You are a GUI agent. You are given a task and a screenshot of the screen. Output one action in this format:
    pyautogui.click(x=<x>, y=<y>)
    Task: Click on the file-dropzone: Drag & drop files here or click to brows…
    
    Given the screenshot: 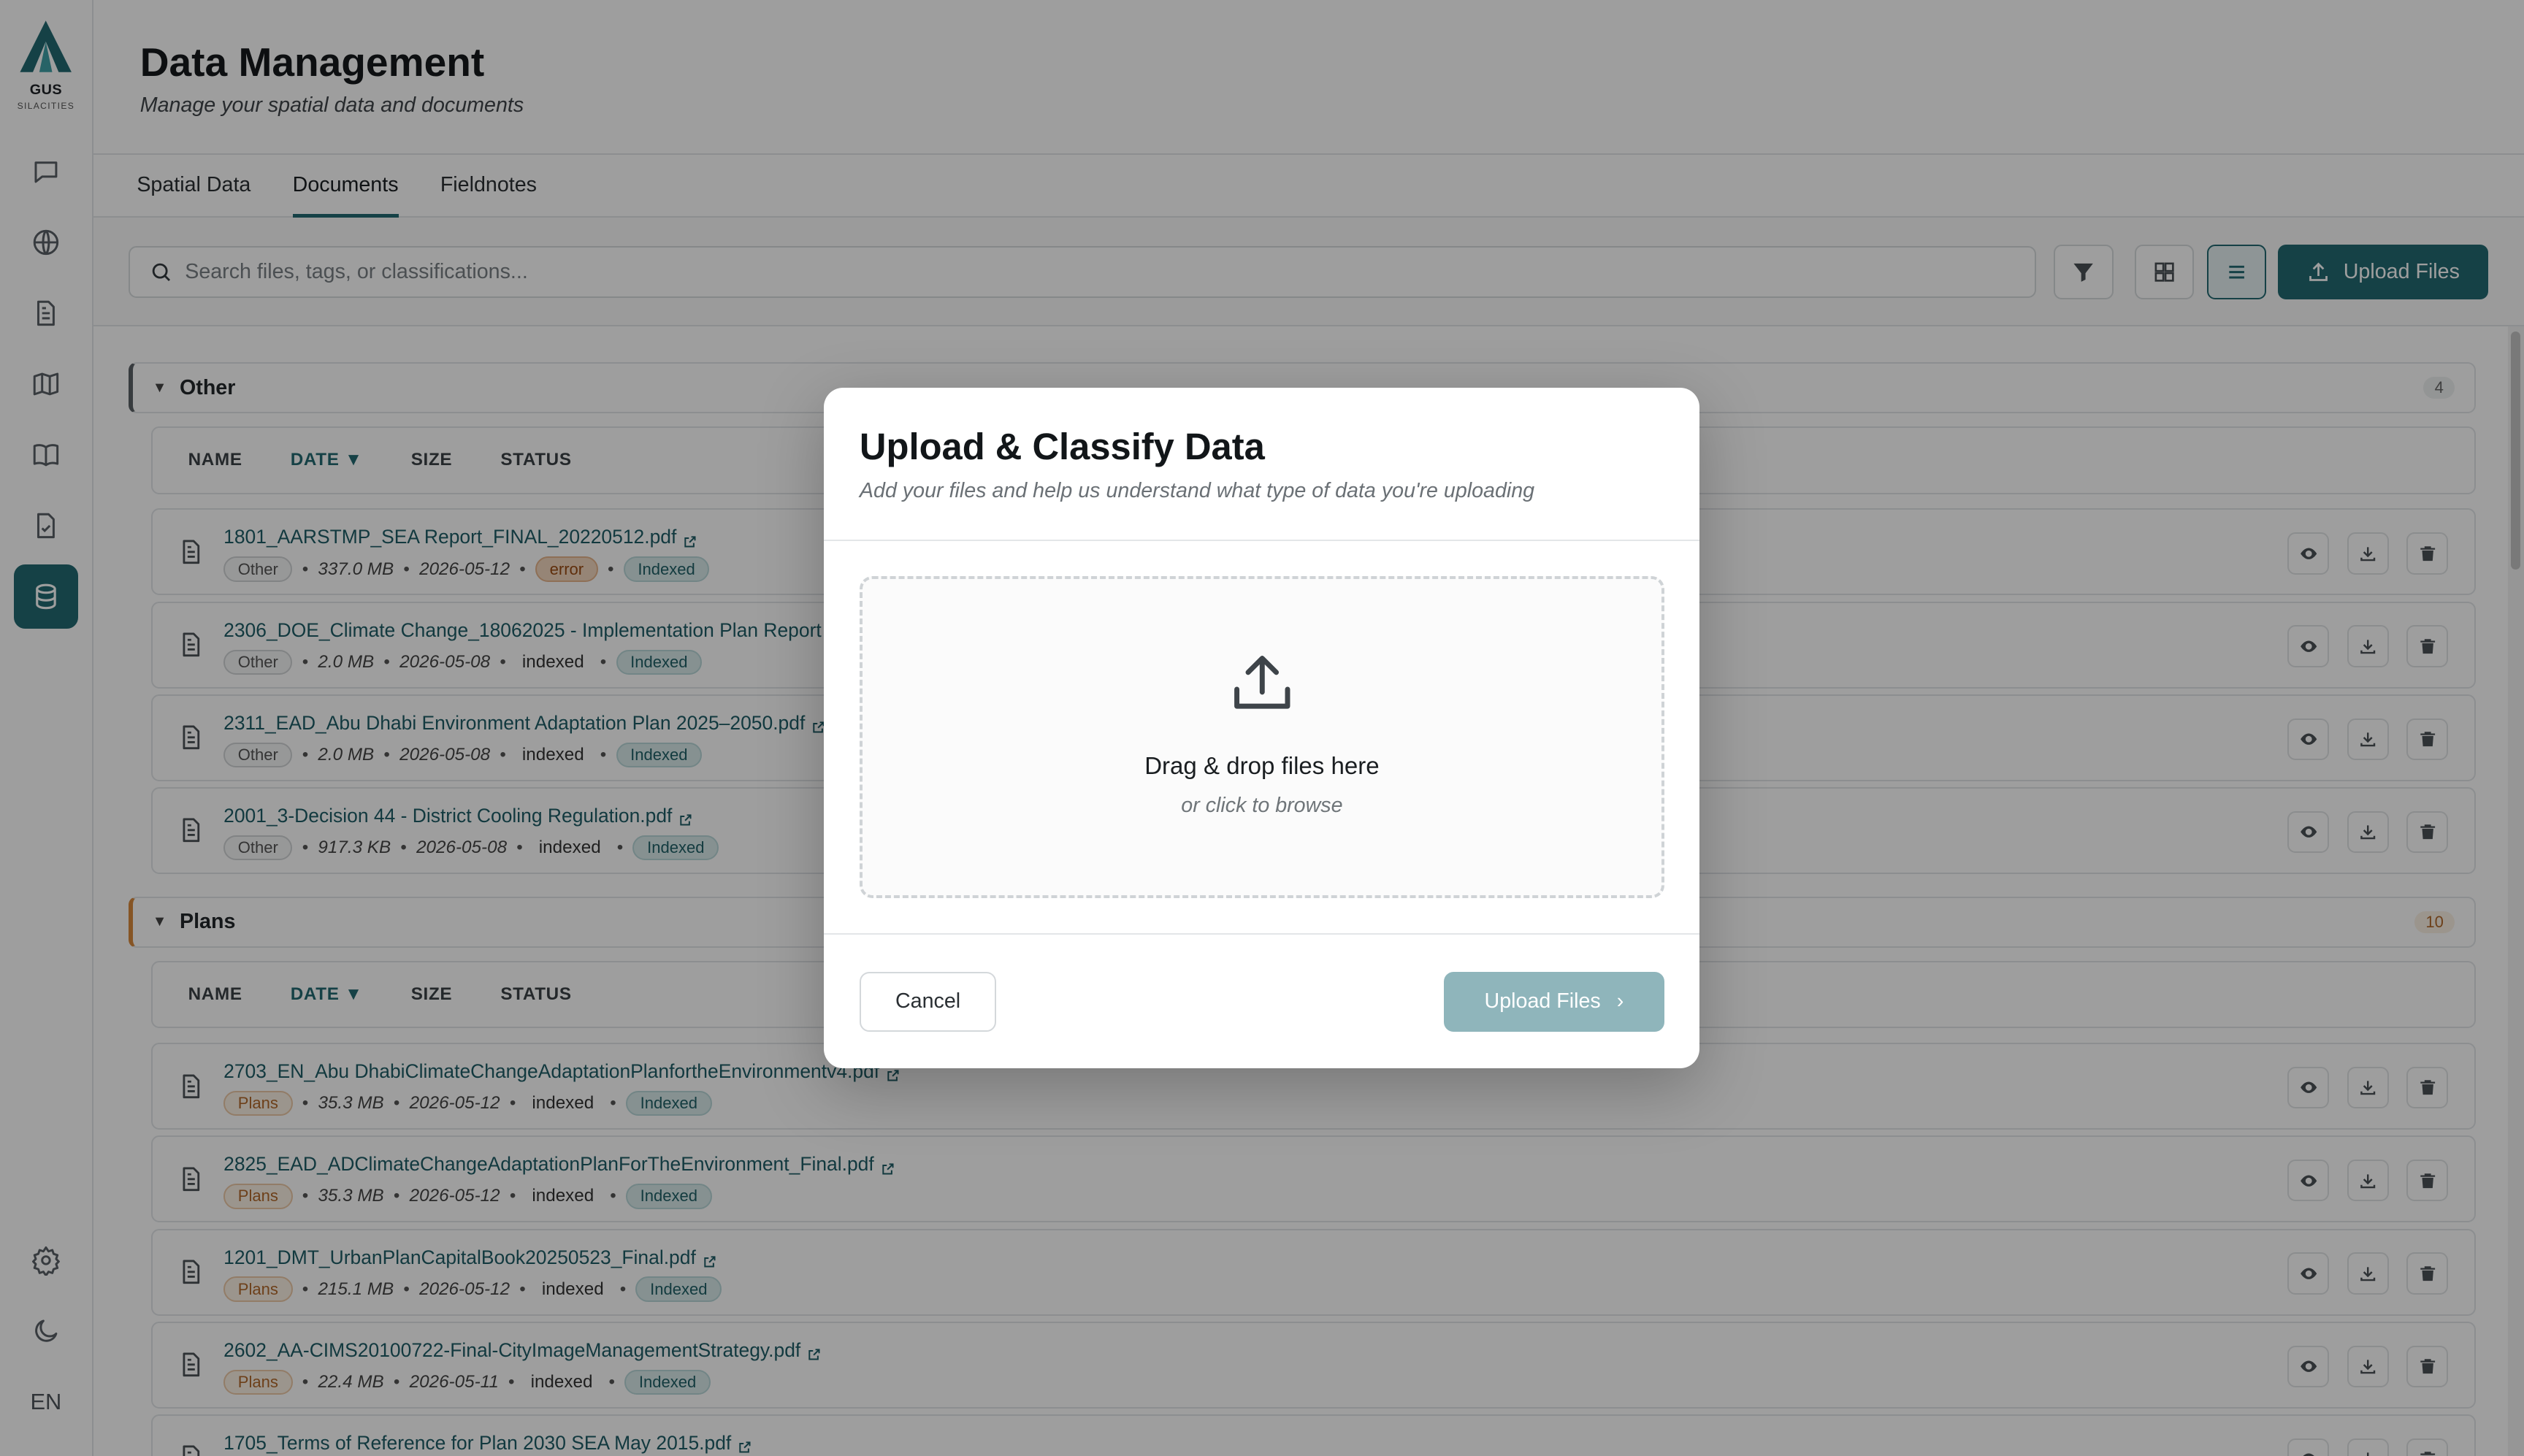 What is the action you would take?
    pyautogui.click(x=1261, y=737)
    